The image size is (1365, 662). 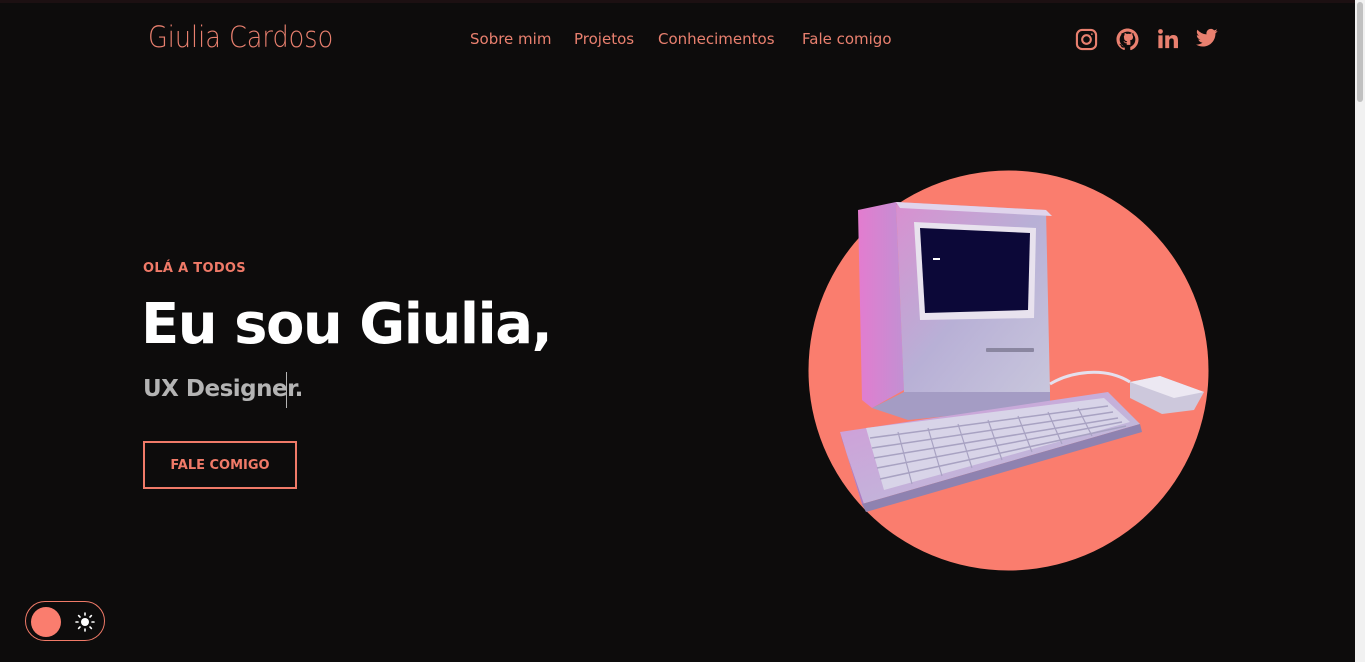 I want to click on instagram-icon, so click(x=1086, y=39).